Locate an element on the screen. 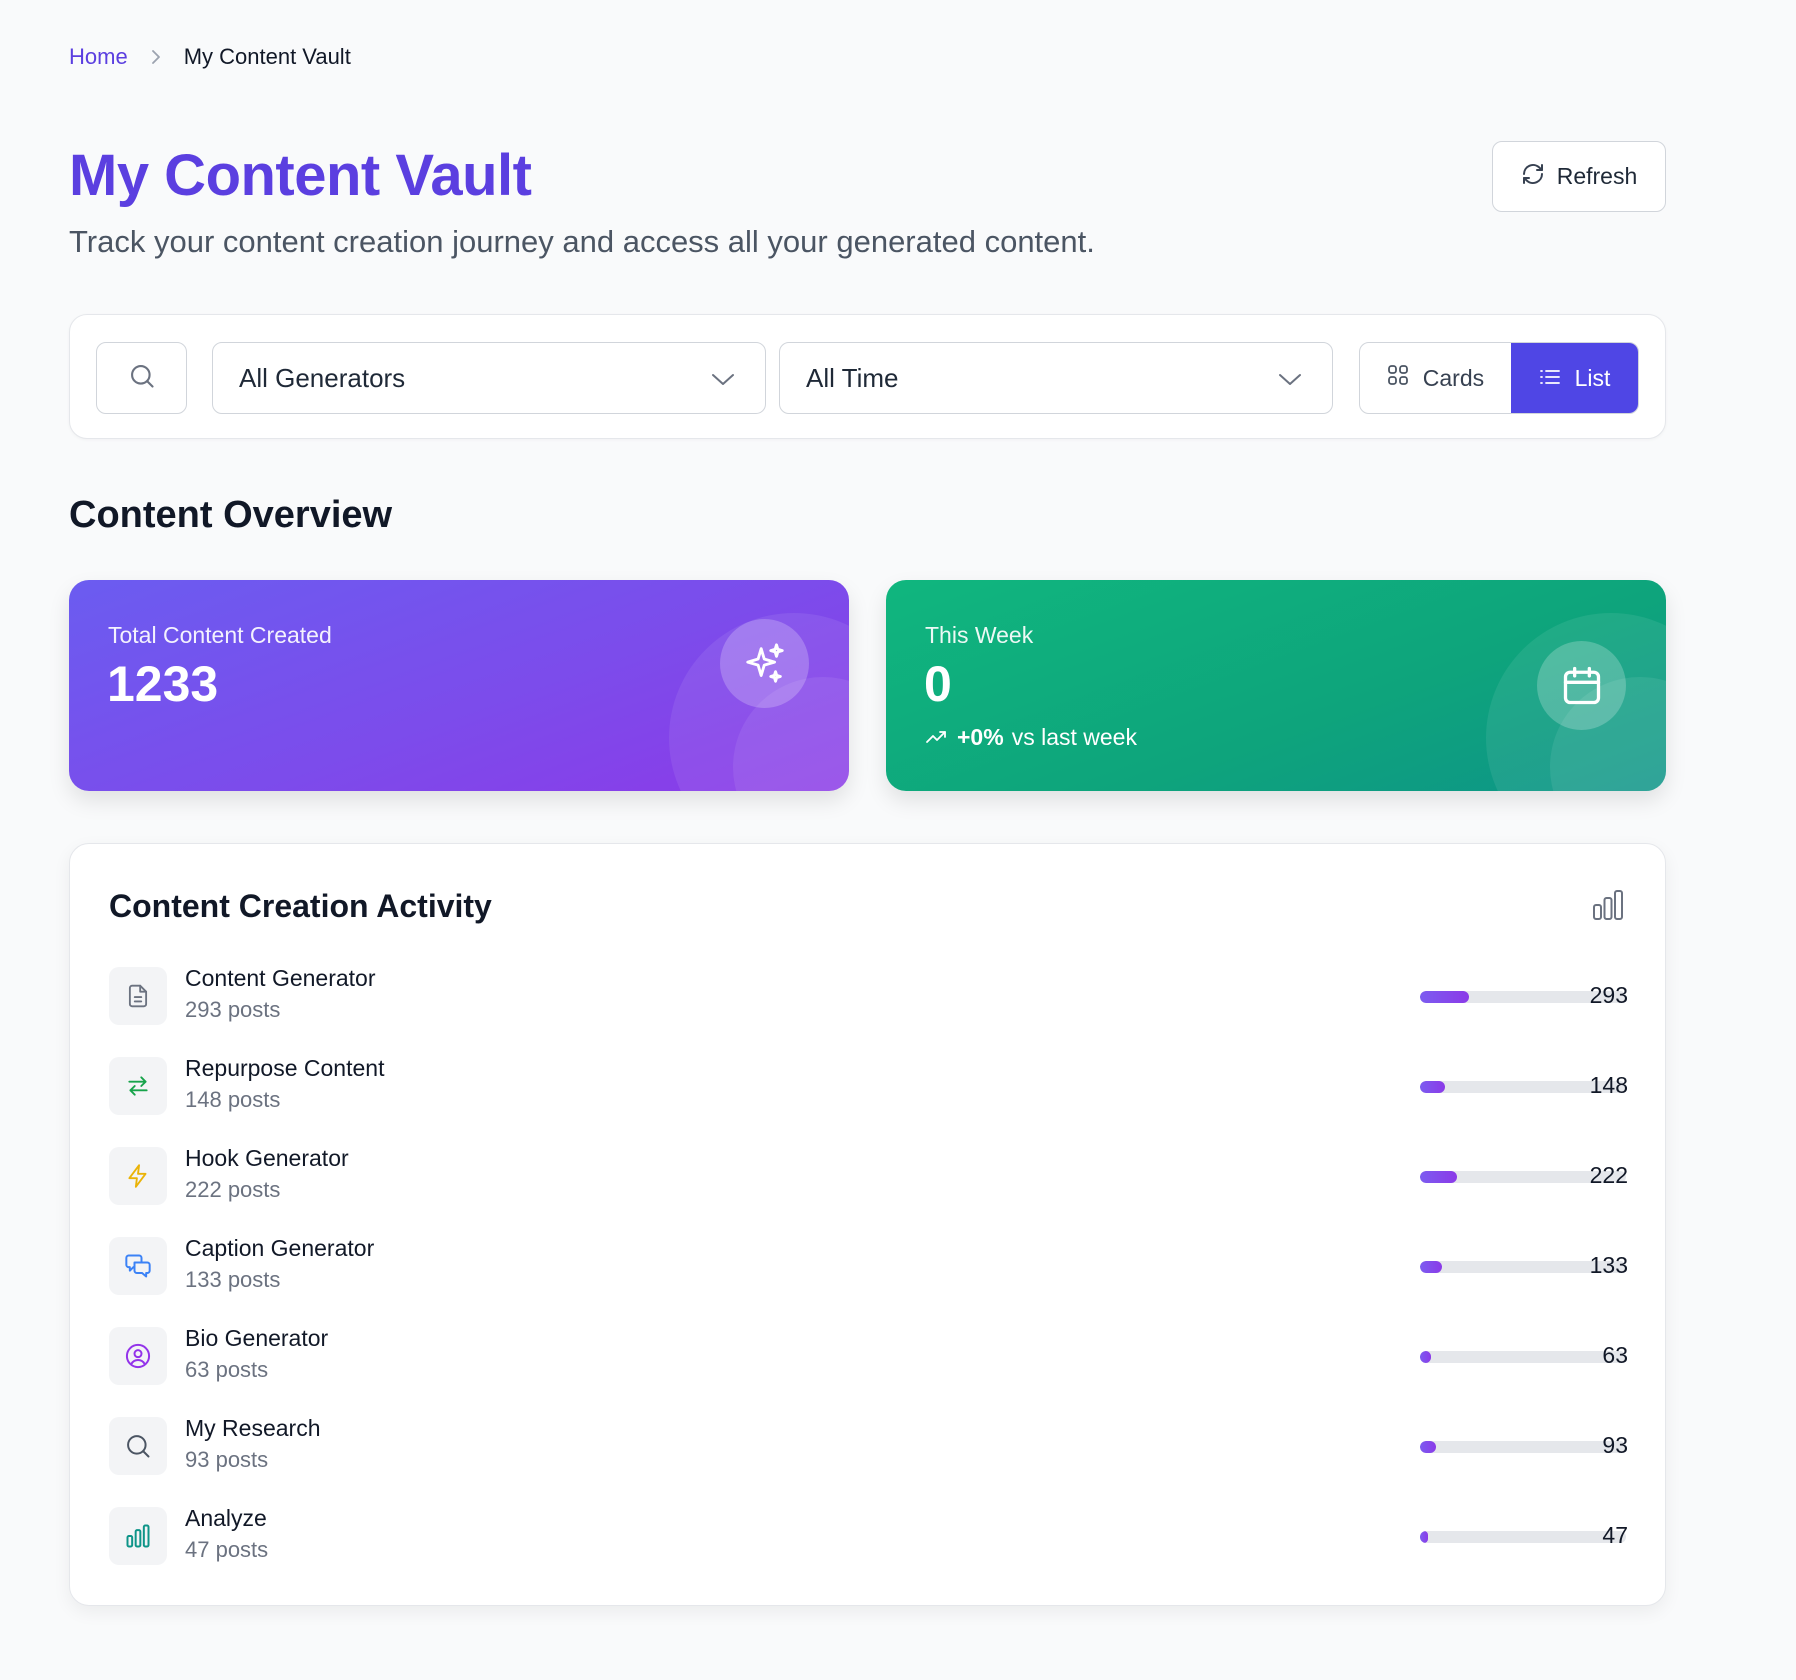 The height and width of the screenshot is (1680, 1796). activity-row: Hook Generator 222 posts 222 is located at coordinates (868, 1175).